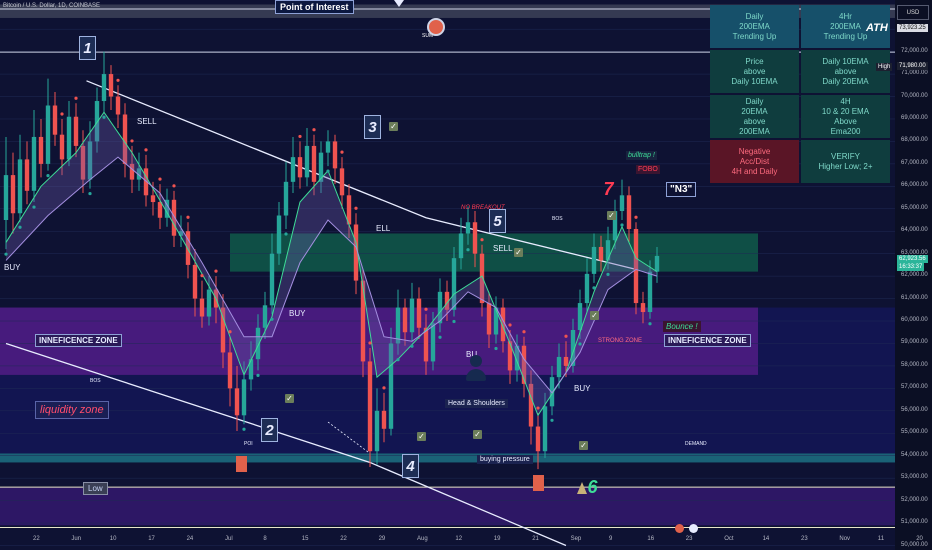 The image size is (932, 550). What do you see at coordinates (229, 539) in the screenshot?
I see `x-tick-label: Jul` at bounding box center [229, 539].